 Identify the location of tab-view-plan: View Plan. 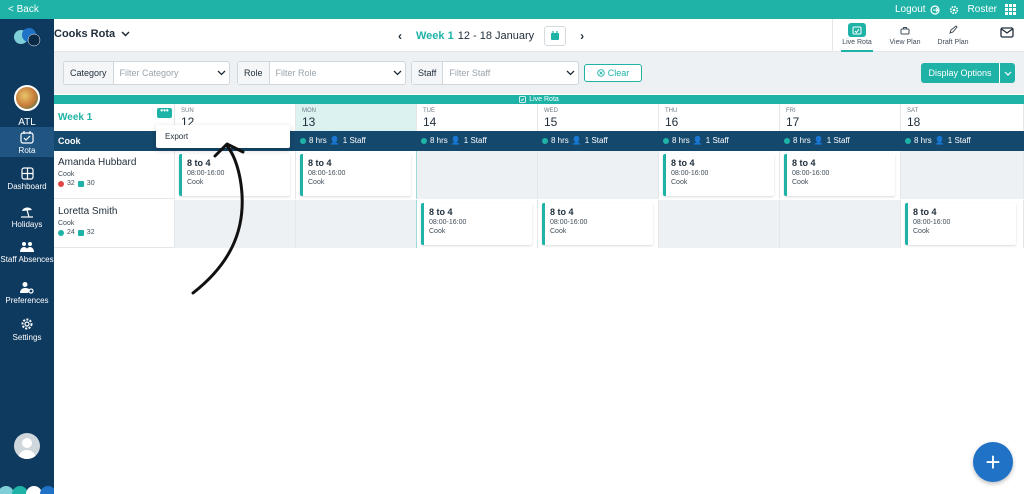
(905, 35).